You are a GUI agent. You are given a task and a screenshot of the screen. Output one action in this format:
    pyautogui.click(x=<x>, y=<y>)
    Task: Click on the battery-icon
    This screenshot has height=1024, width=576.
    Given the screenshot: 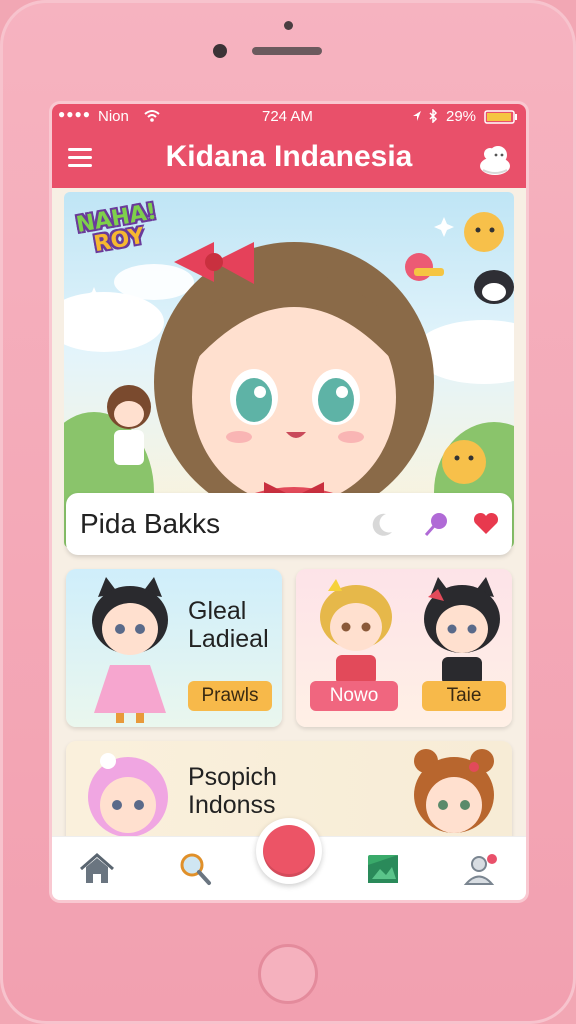 What is the action you would take?
    pyautogui.click(x=500, y=117)
    